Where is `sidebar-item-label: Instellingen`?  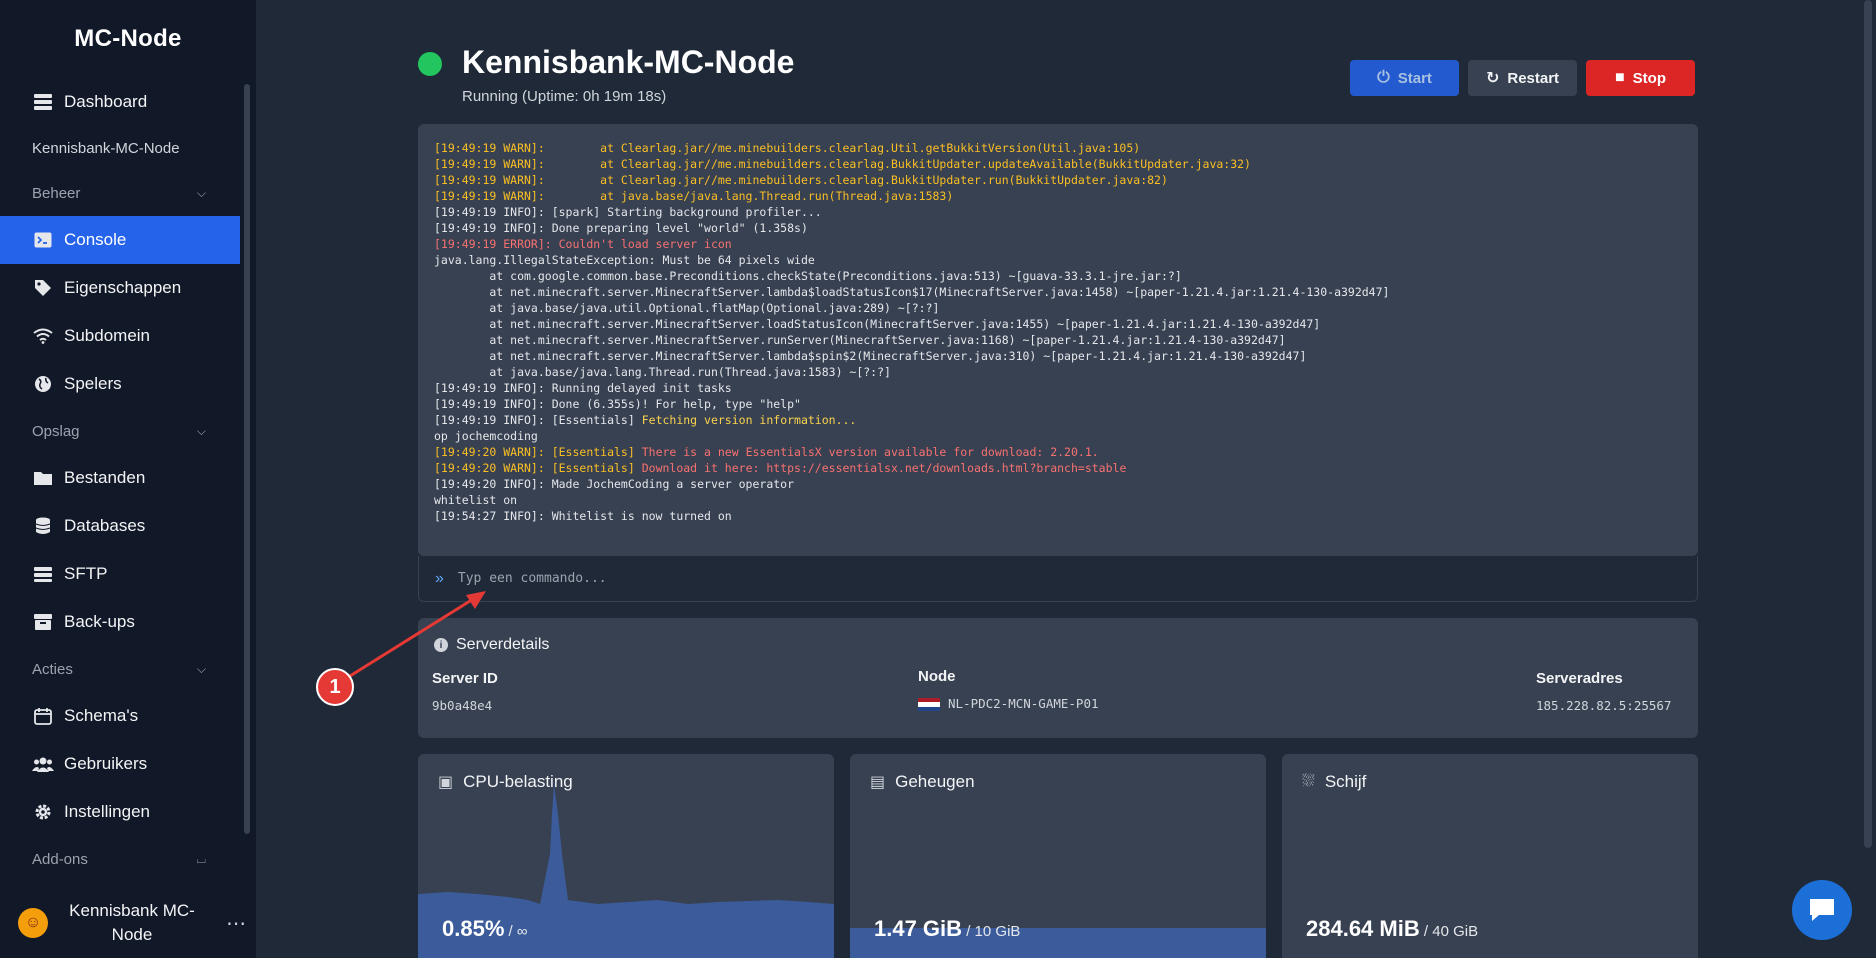
sidebar-item-label: Instellingen is located at coordinates (107, 811).